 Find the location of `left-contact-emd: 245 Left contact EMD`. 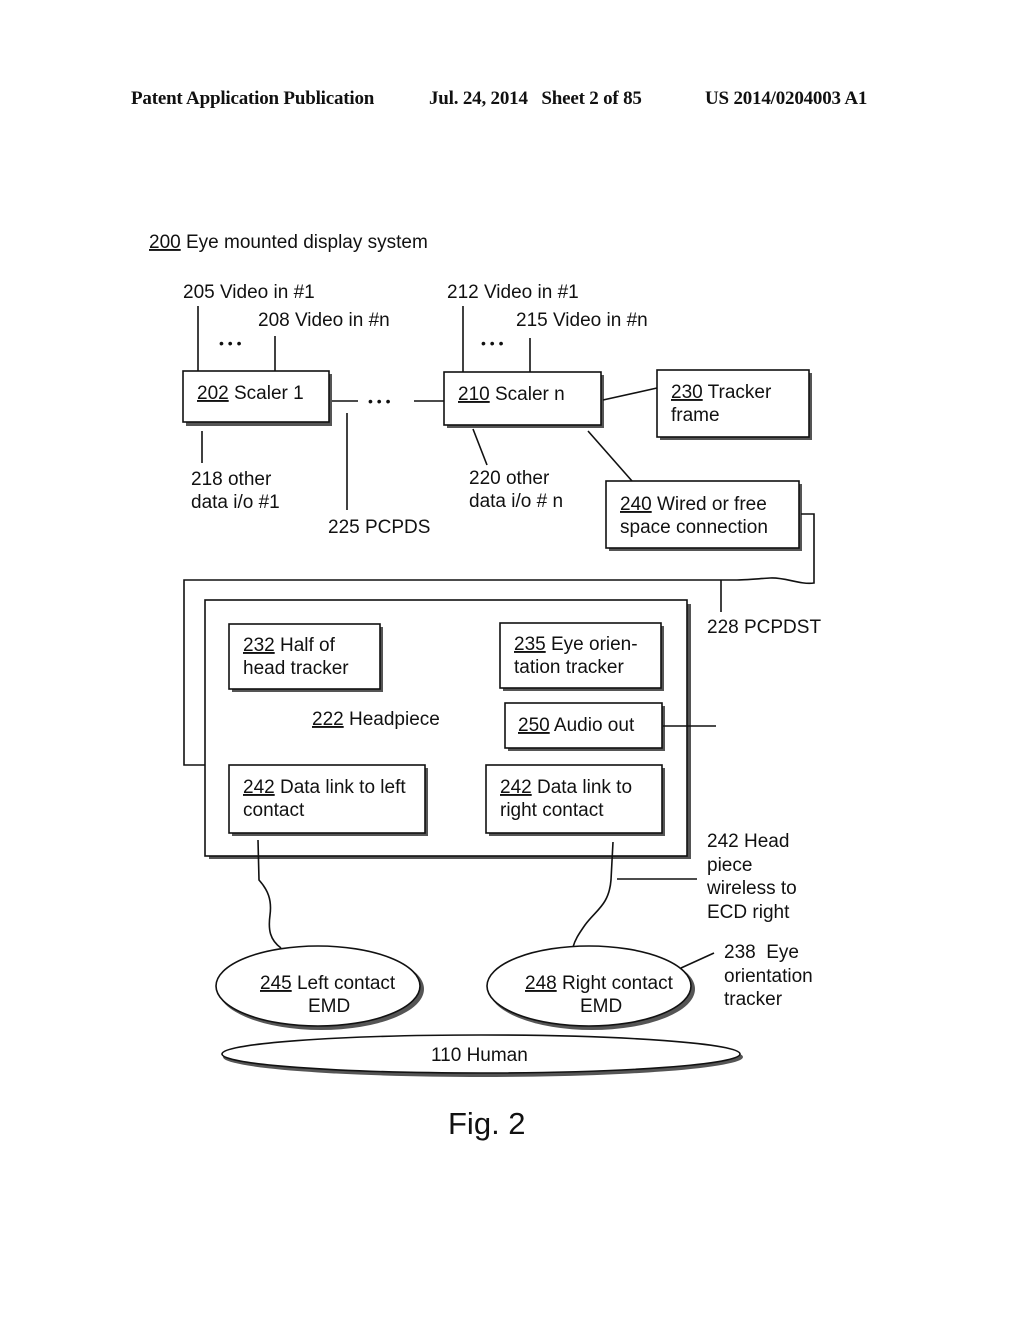

left-contact-emd: 245 Left contact EMD is located at coordinates (319, 987).